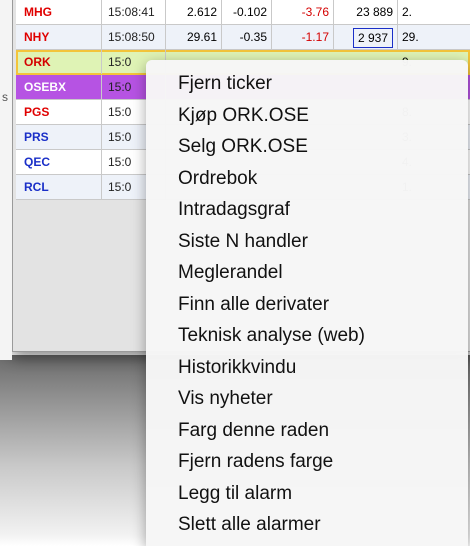 This screenshot has width=470, height=546. Describe the element at coordinates (307, 399) in the screenshot. I see `menu-item-show-news: Vis nyheter` at that location.